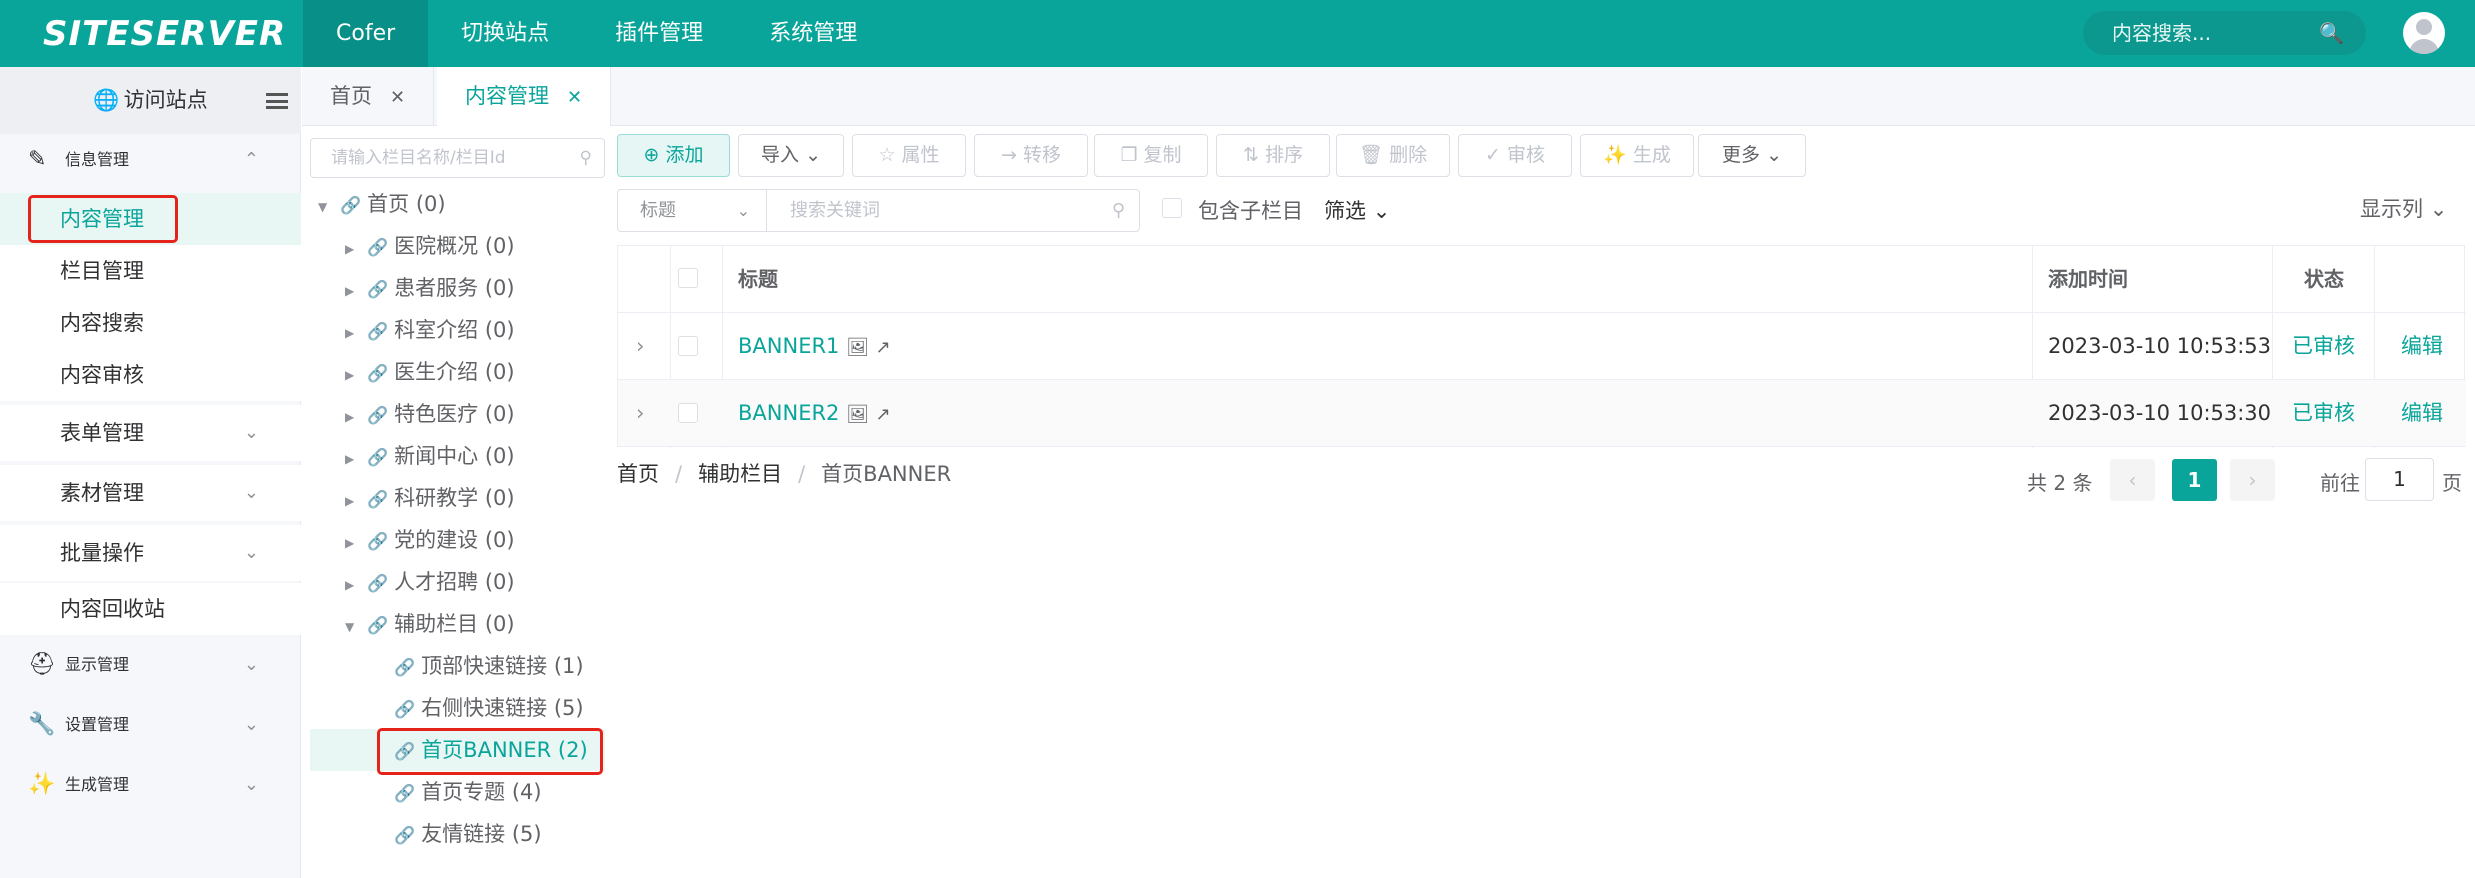  I want to click on menu-group-display: ⛑ 显示管理 ⌄, so click(150, 665).